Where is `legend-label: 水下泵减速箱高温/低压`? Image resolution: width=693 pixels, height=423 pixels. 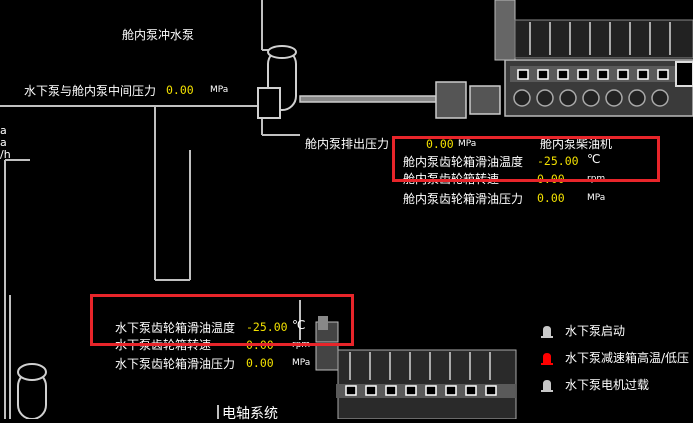 legend-label: 水下泵减速箱高温/低压 is located at coordinates (627, 358).